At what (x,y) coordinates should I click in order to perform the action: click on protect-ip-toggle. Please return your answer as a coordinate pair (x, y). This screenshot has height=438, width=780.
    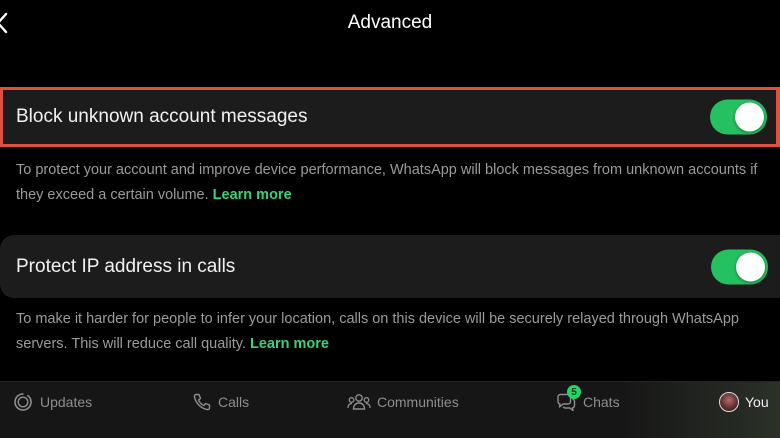
    Looking at the image, I should click on (739, 266).